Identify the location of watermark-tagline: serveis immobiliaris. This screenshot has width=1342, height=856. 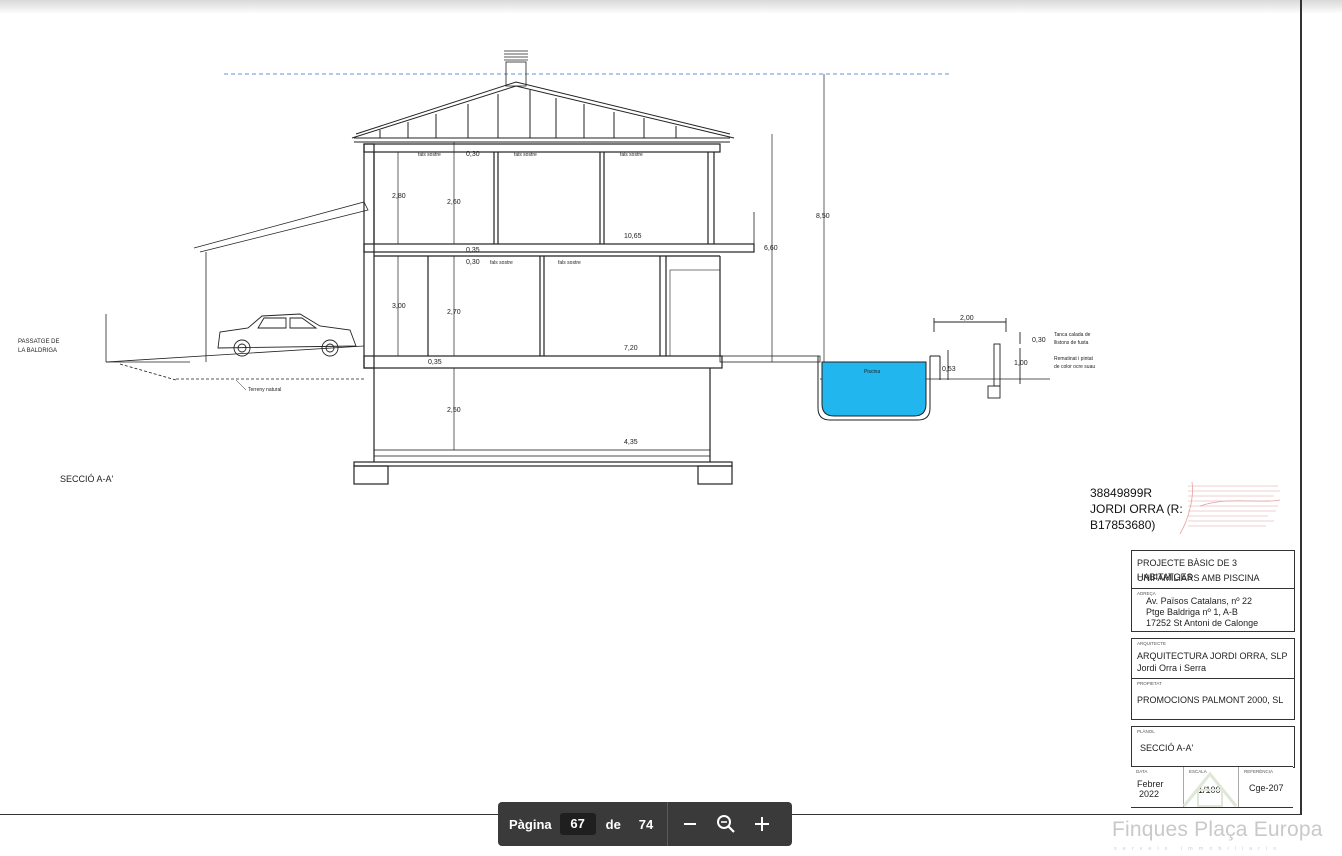
(1198, 849).